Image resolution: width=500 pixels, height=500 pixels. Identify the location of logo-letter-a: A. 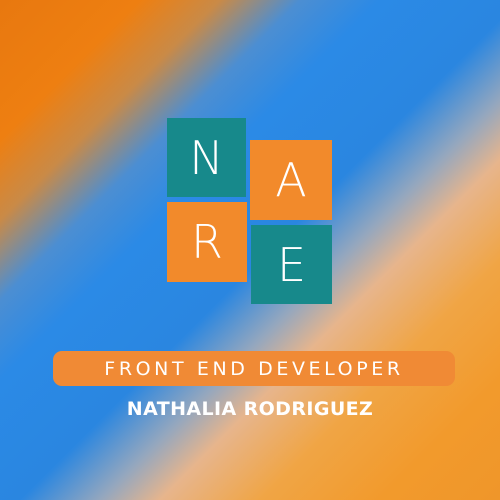
(291, 180).